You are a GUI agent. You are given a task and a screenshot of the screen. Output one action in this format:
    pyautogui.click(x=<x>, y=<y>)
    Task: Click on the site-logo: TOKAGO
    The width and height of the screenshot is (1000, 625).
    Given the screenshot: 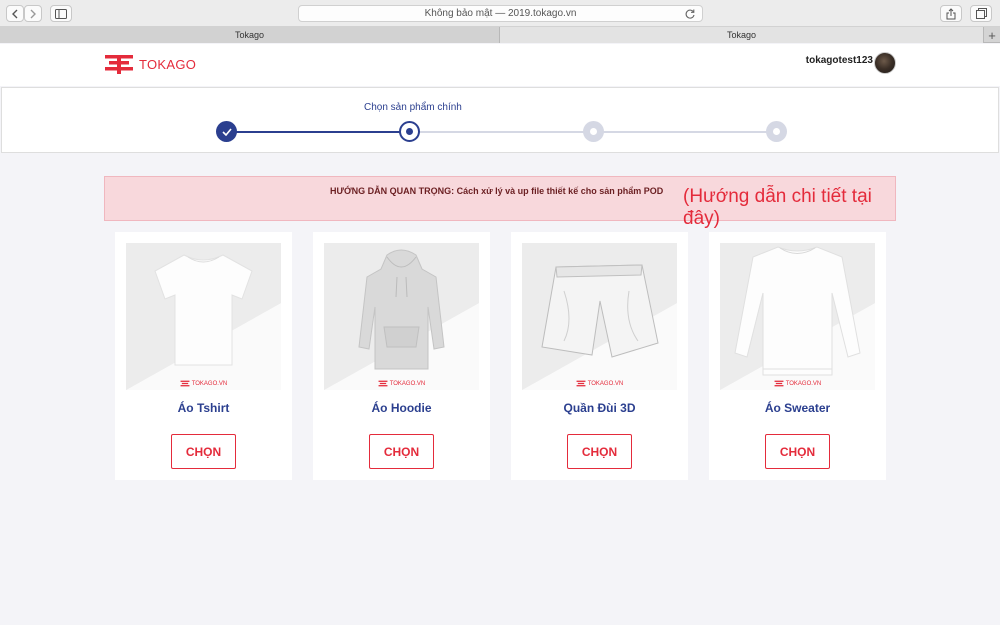 What is the action you would take?
    pyautogui.click(x=150, y=64)
    